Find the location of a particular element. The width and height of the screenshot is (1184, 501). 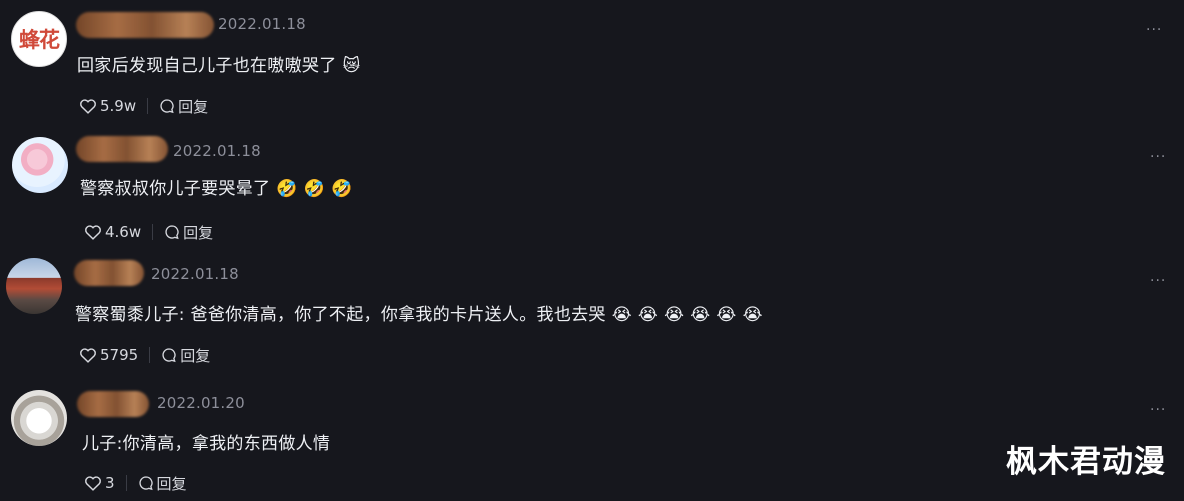

comment-actions: 4.6w 回复 is located at coordinates (148, 232).